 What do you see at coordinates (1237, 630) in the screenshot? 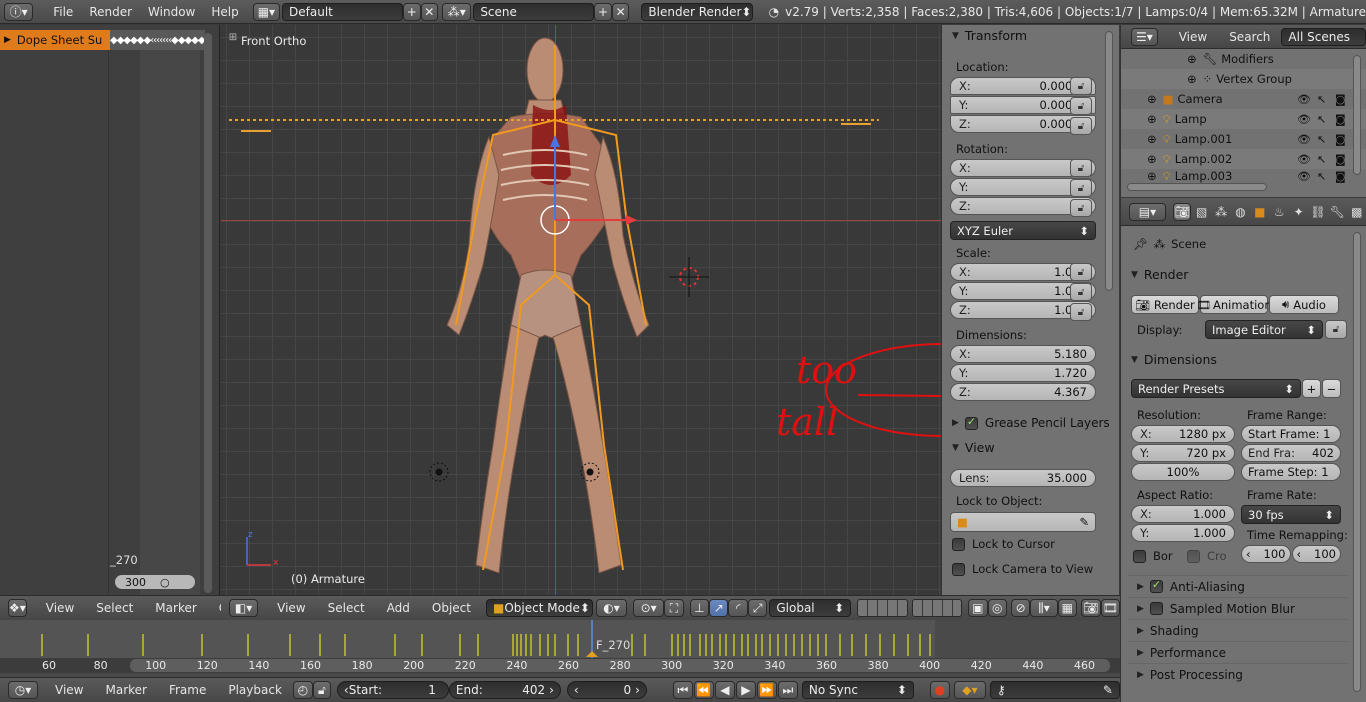
I see `shading-header: ▶ Shading` at bounding box center [1237, 630].